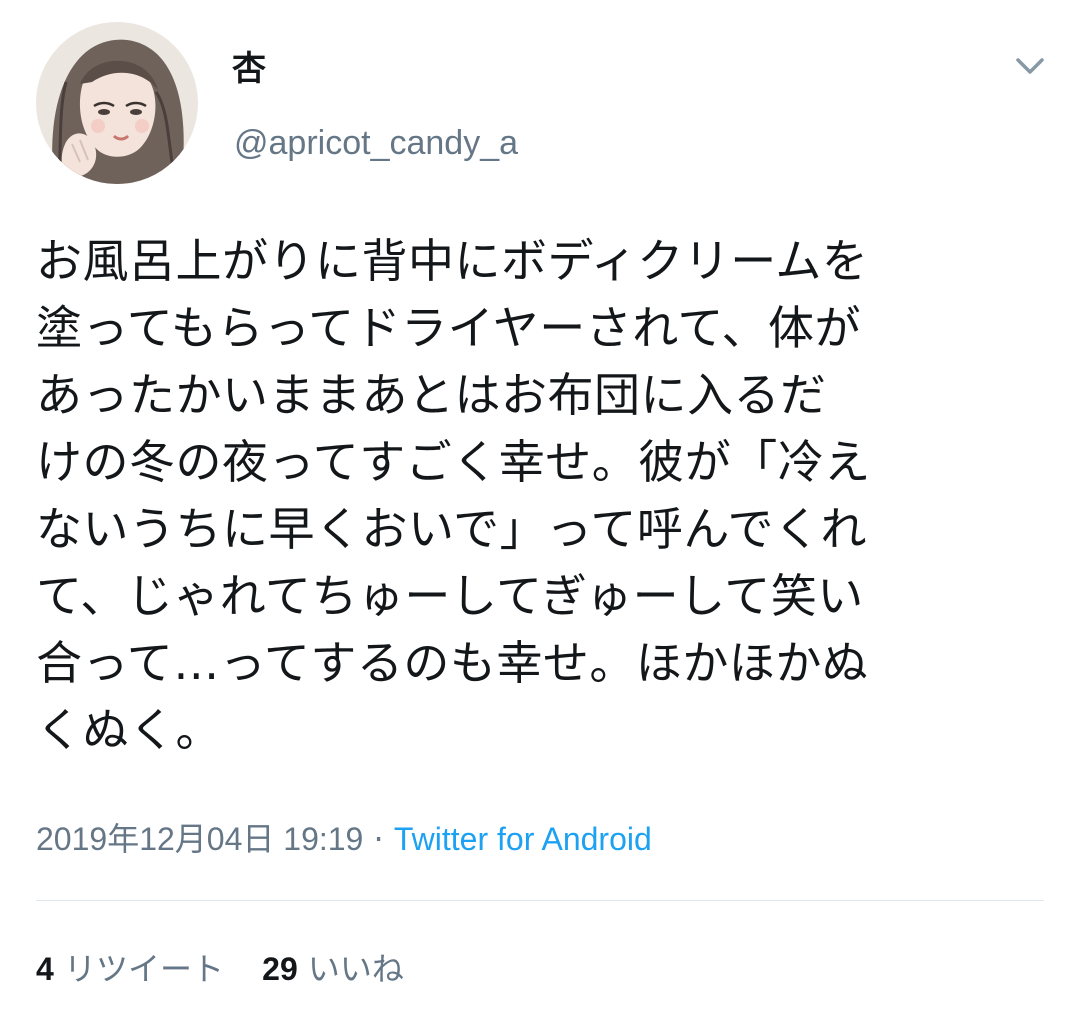 The image size is (1080, 1026). Describe the element at coordinates (452, 663) in the screenshot. I see `tweet-text-line: 合って…ってするのも幸せ。ほかほかぬ` at that location.